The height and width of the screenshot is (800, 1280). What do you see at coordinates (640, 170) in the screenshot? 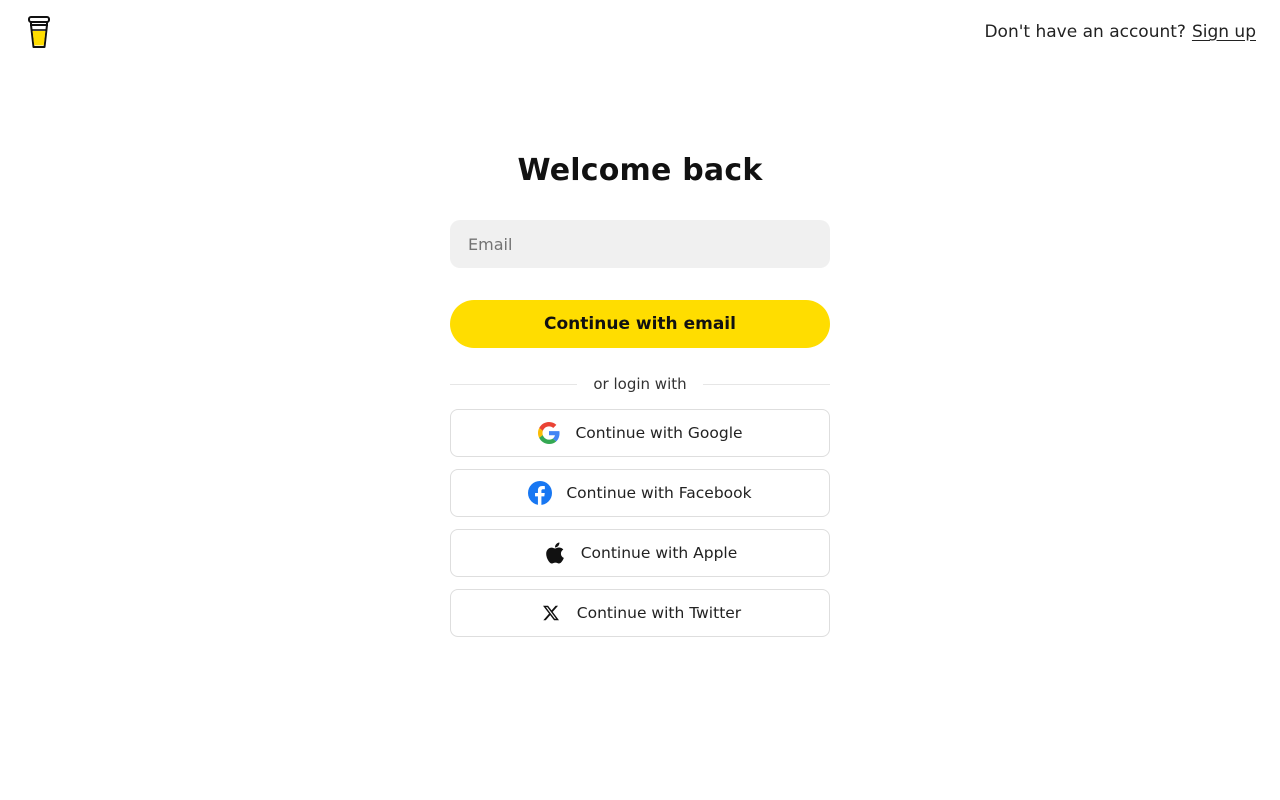
I see `page-title: Welcome back` at bounding box center [640, 170].